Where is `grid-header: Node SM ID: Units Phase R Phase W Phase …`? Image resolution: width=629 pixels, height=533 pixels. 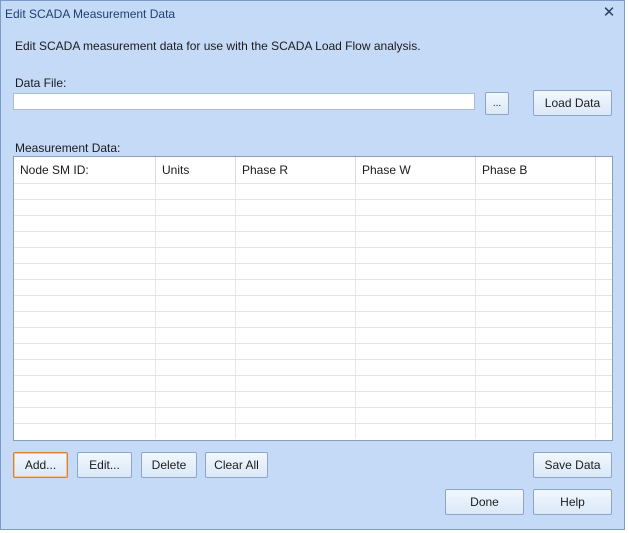
grid-header: Node SM ID: Units Phase R Phase W Phase … is located at coordinates (313, 170).